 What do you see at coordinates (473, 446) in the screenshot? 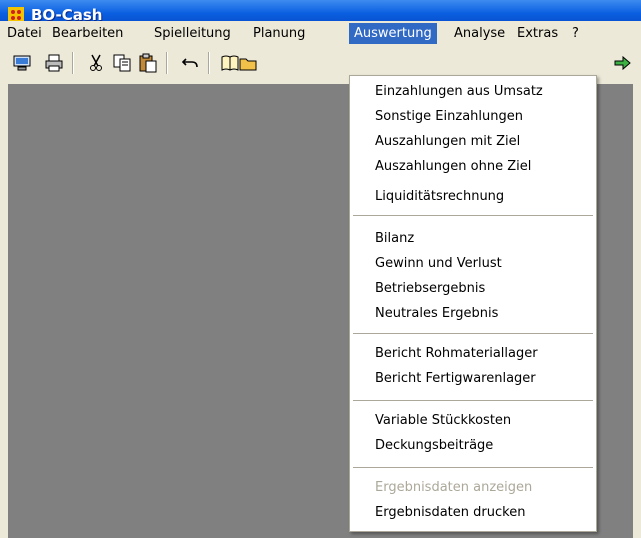
I see `menu-item-deckungsbeitraege: Deckungsbeiträge` at bounding box center [473, 446].